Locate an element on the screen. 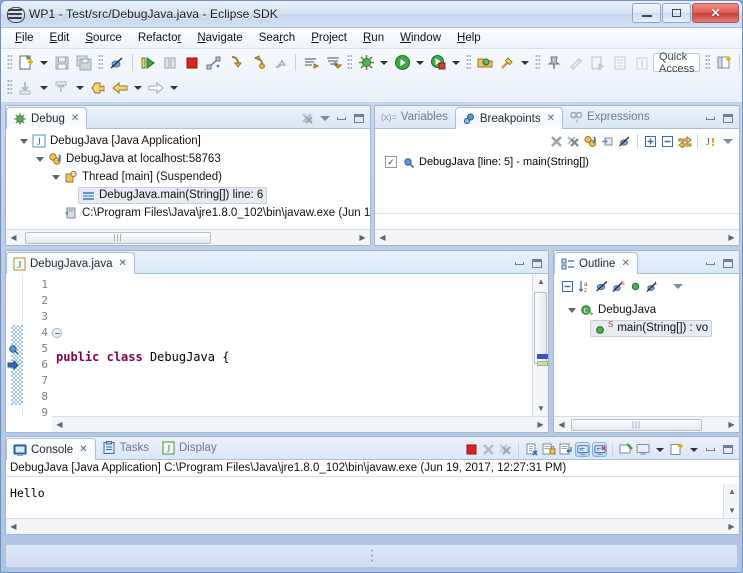 The height and width of the screenshot is (573, 743). debug-button is located at coordinates (366, 62).